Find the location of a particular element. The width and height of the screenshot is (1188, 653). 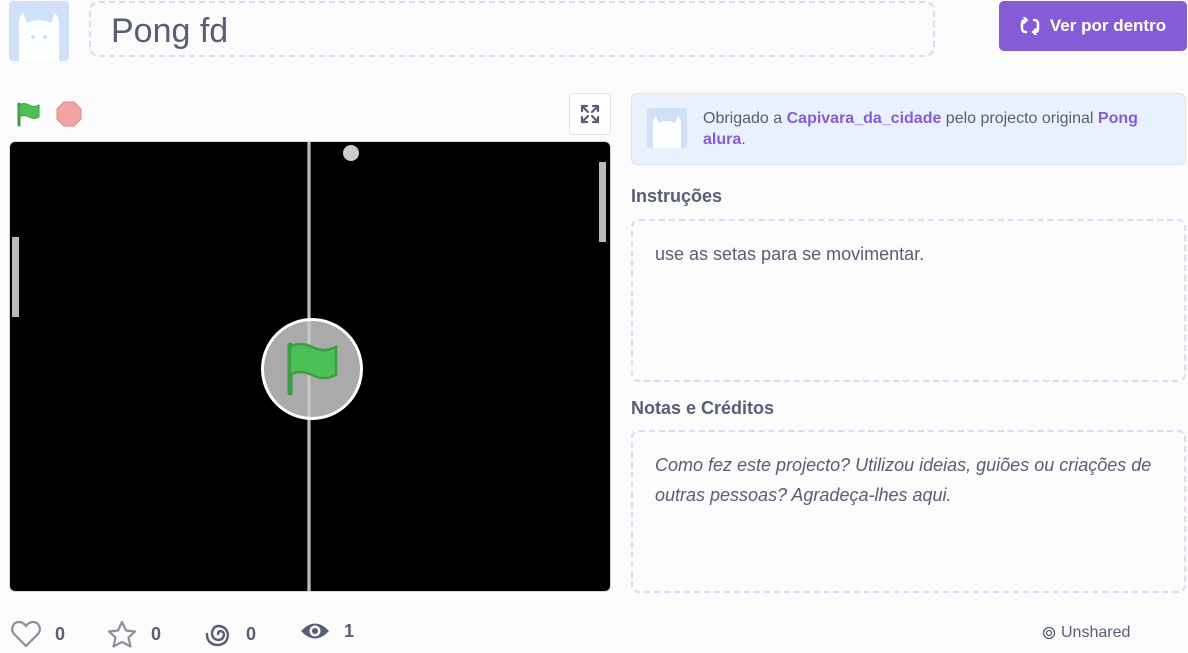

project-title-input: Pong fd is located at coordinates (512, 29).